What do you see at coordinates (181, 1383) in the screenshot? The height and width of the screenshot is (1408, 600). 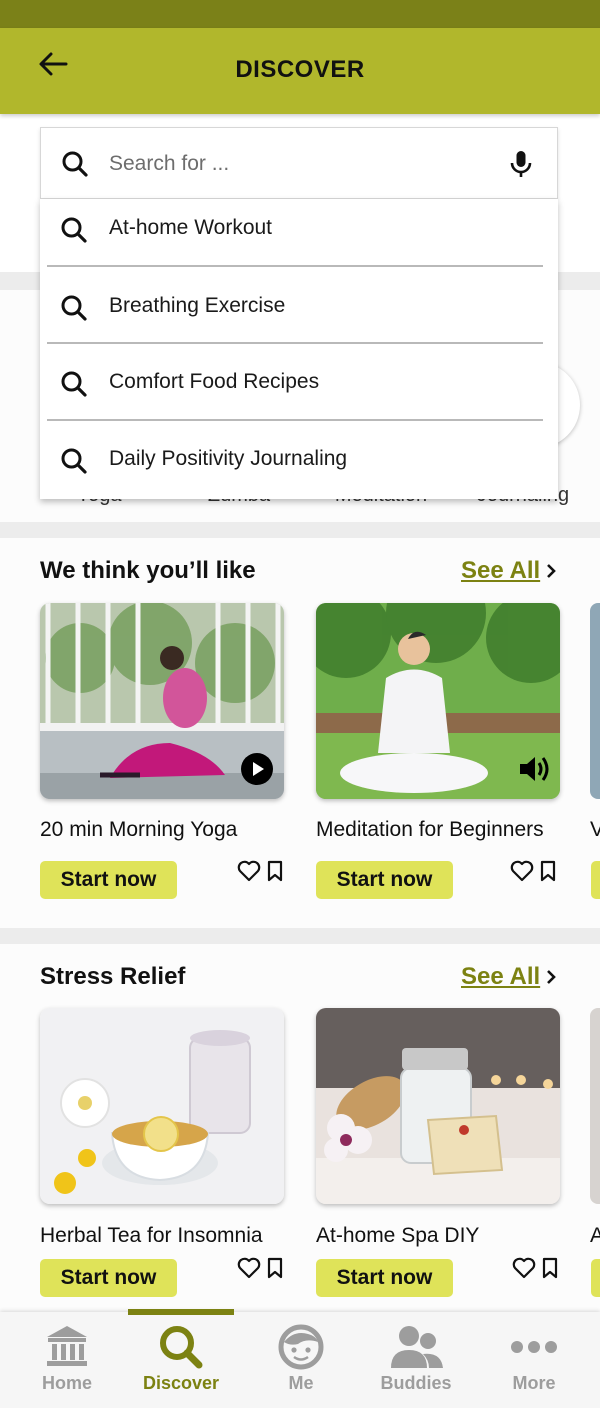 I see `nav-label: Discover` at bounding box center [181, 1383].